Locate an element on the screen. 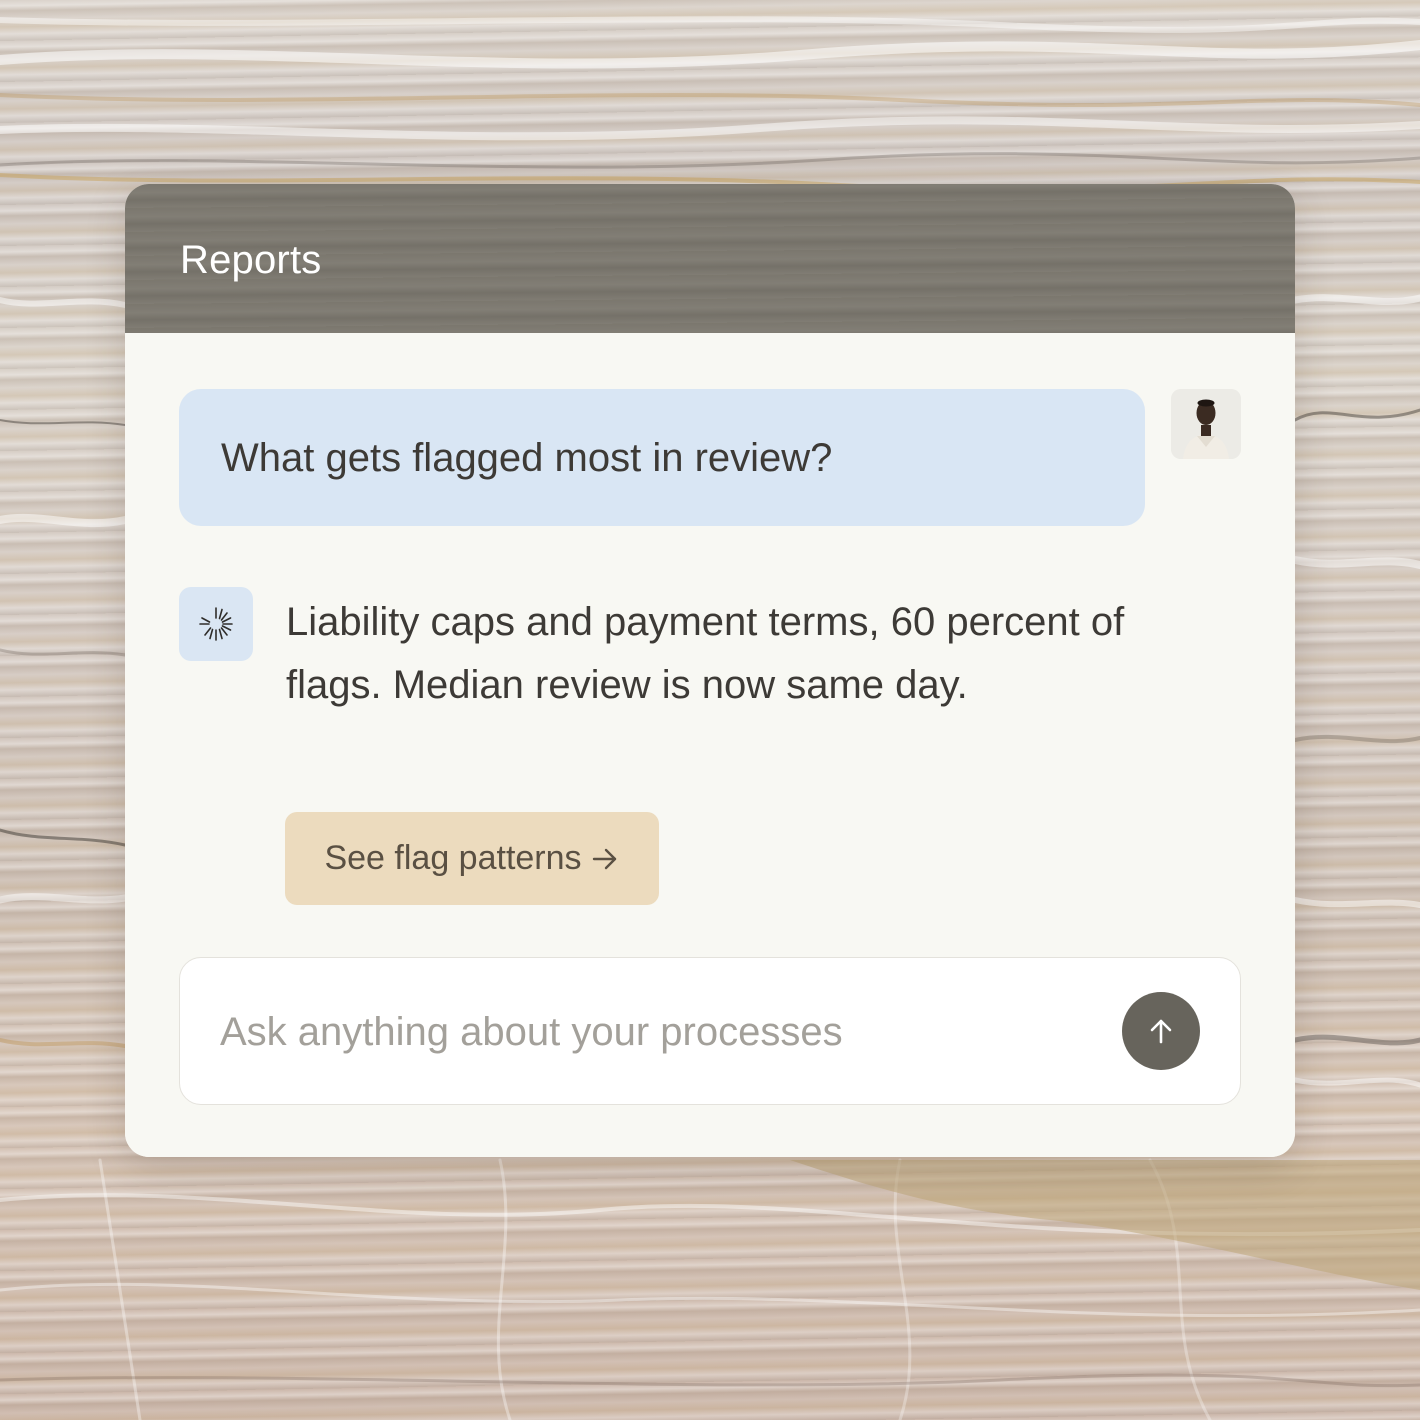  user-avatar-photo-icon is located at coordinates (1206, 424).